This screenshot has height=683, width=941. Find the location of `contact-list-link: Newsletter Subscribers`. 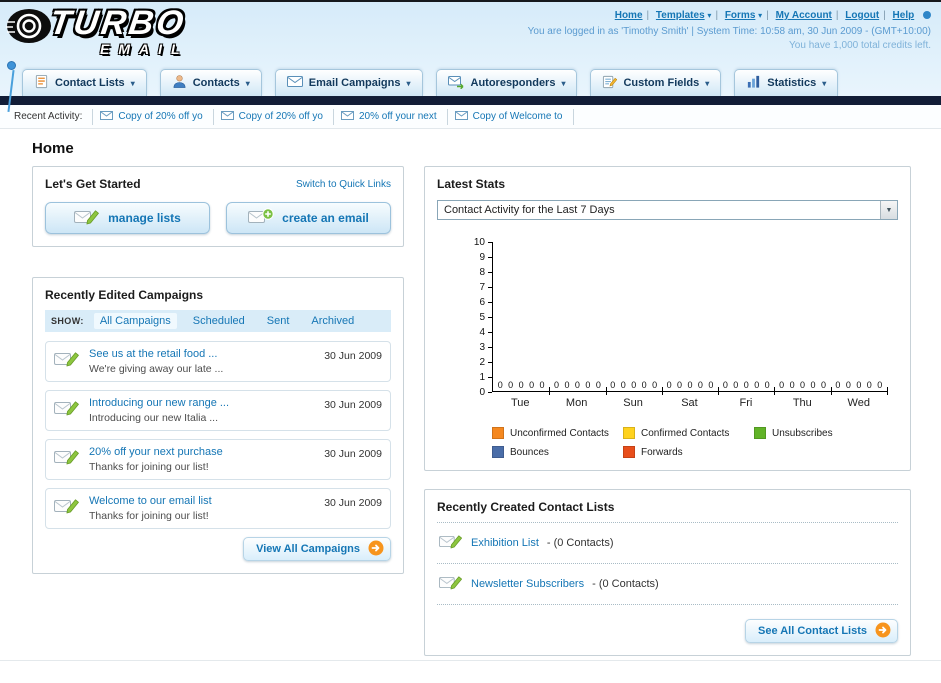

contact-list-link: Newsletter Subscribers is located at coordinates (527, 584).